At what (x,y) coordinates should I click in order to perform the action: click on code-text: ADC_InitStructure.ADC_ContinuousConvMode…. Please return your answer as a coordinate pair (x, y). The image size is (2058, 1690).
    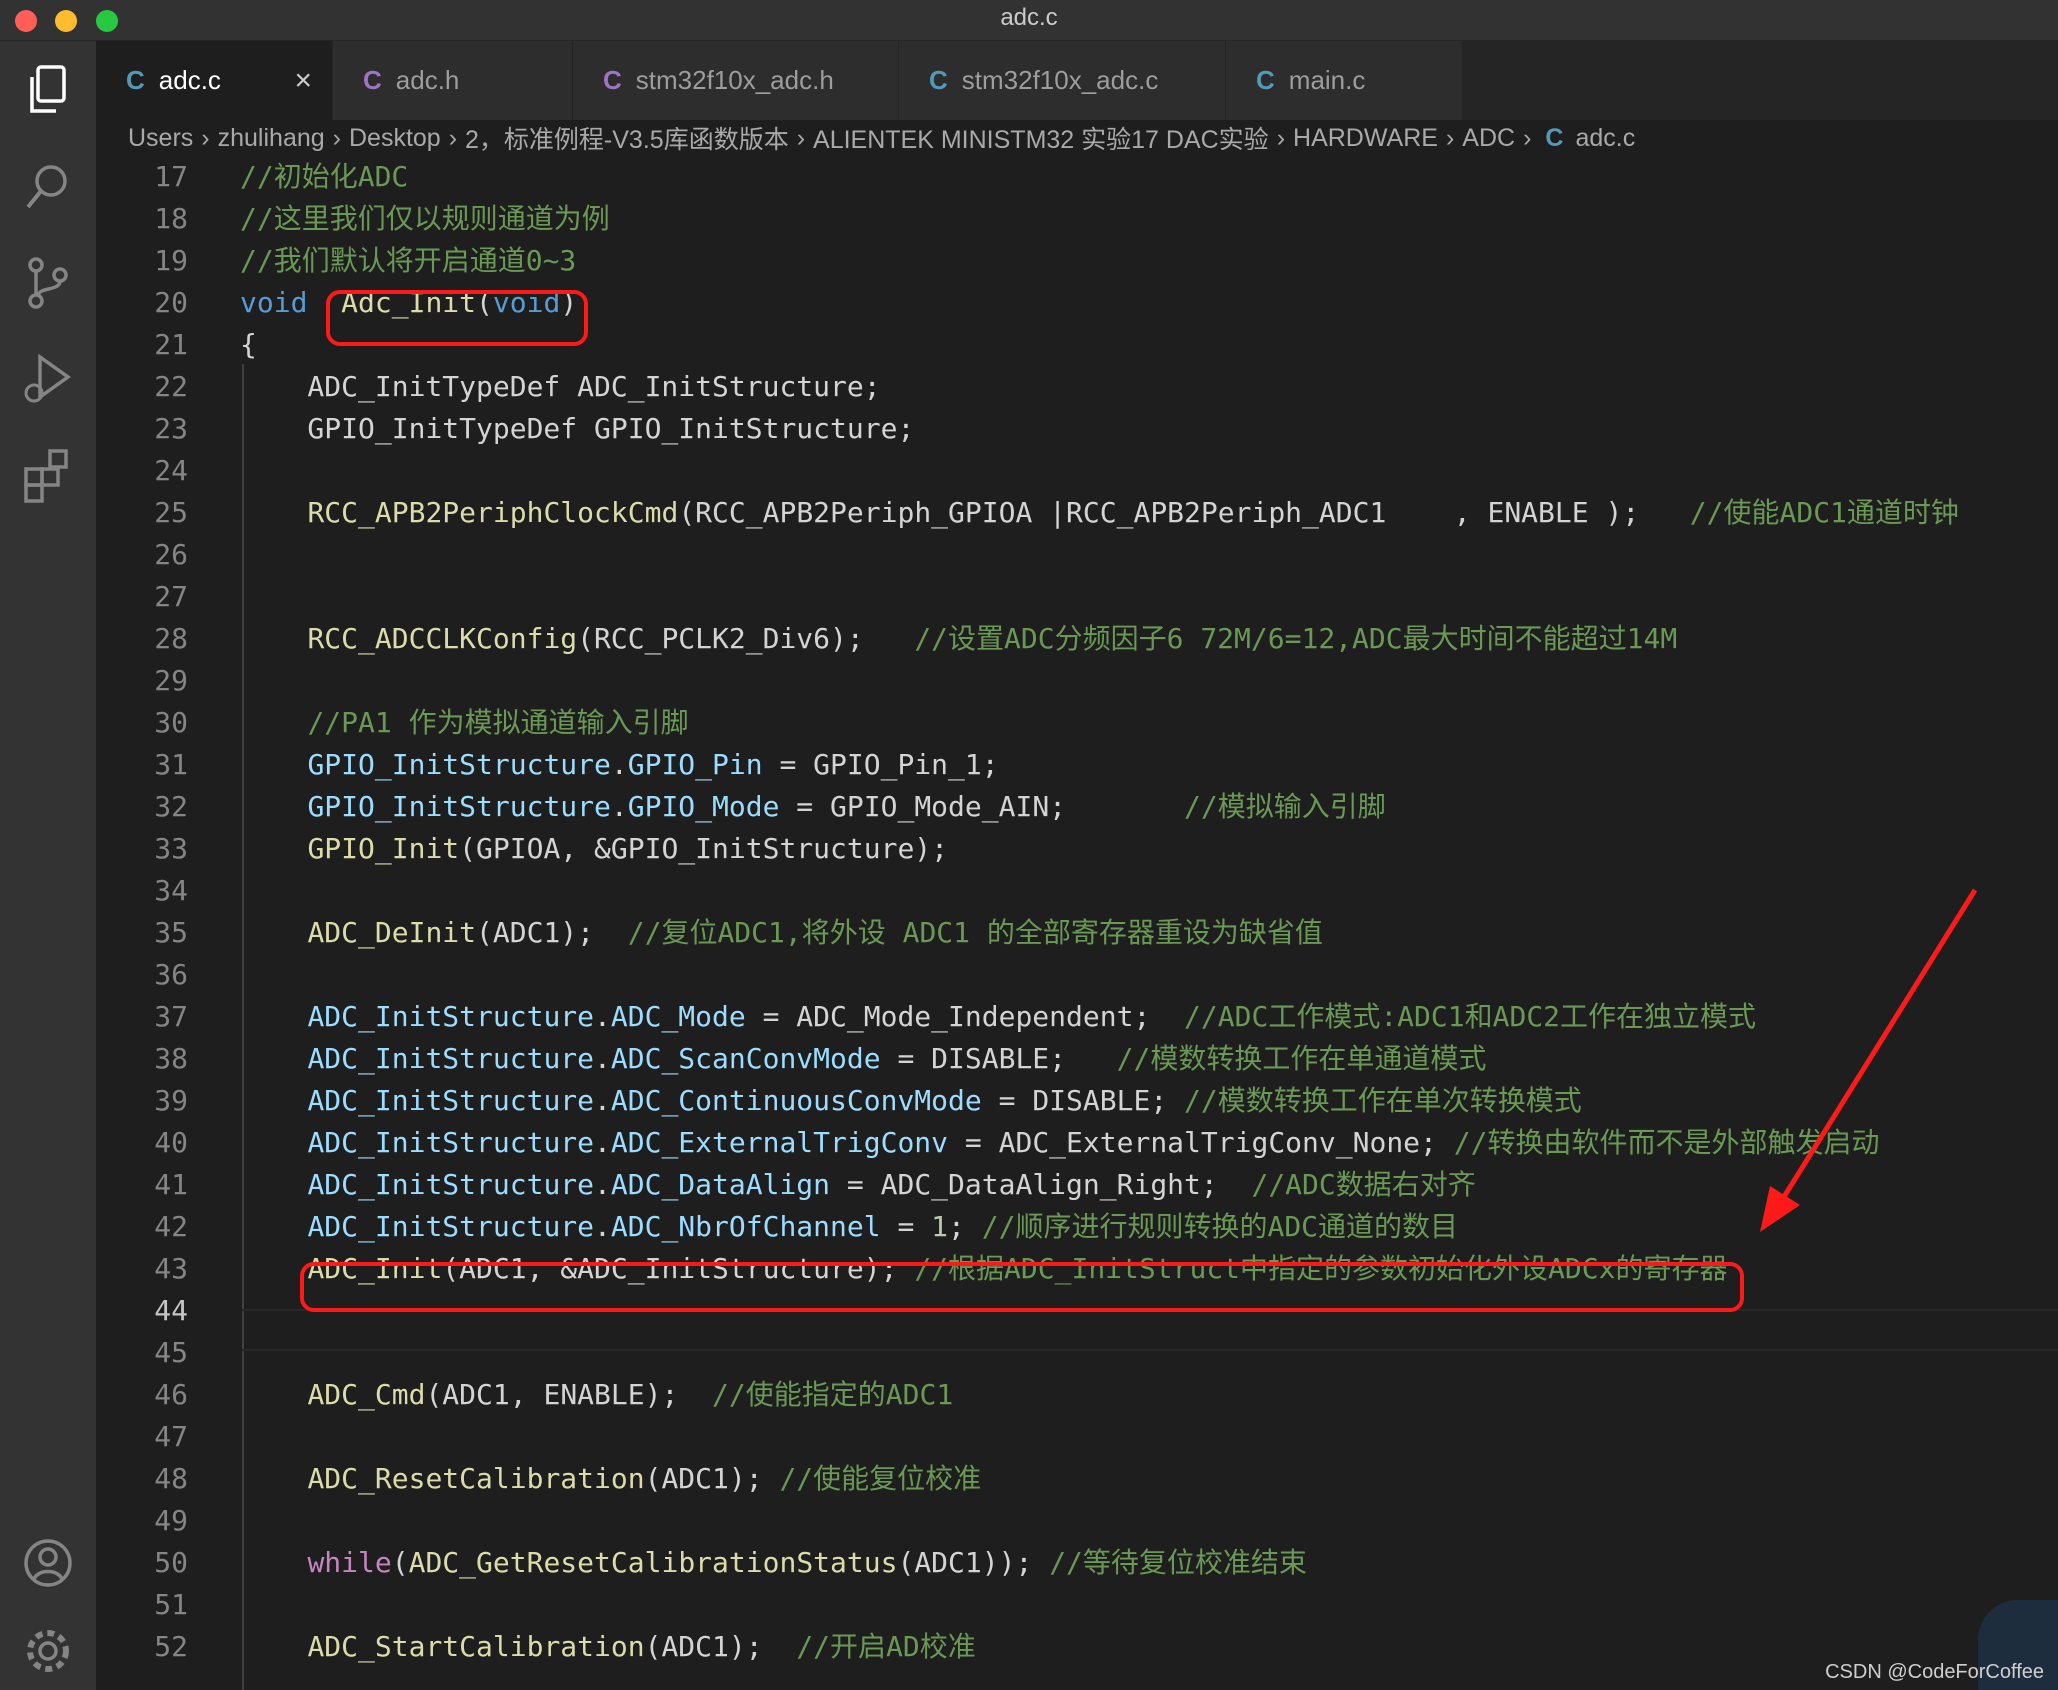
    Looking at the image, I should click on (910, 1101).